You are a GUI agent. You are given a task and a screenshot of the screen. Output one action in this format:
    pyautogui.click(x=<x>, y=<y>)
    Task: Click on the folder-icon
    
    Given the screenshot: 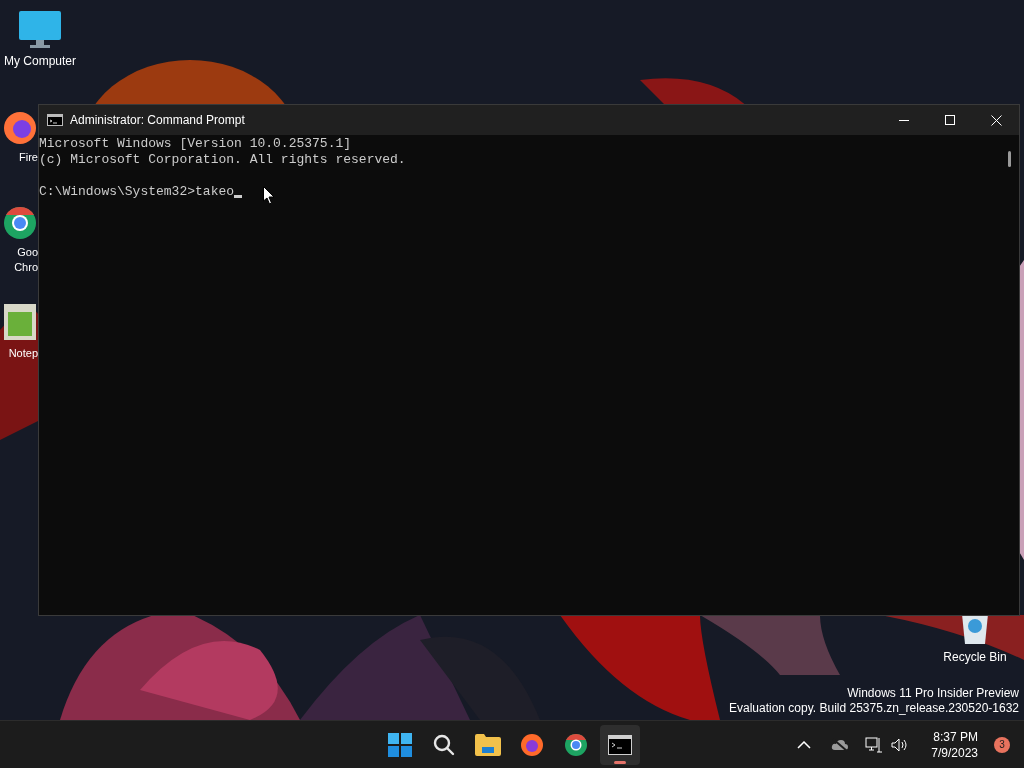 What is the action you would take?
    pyautogui.click(x=488, y=744)
    